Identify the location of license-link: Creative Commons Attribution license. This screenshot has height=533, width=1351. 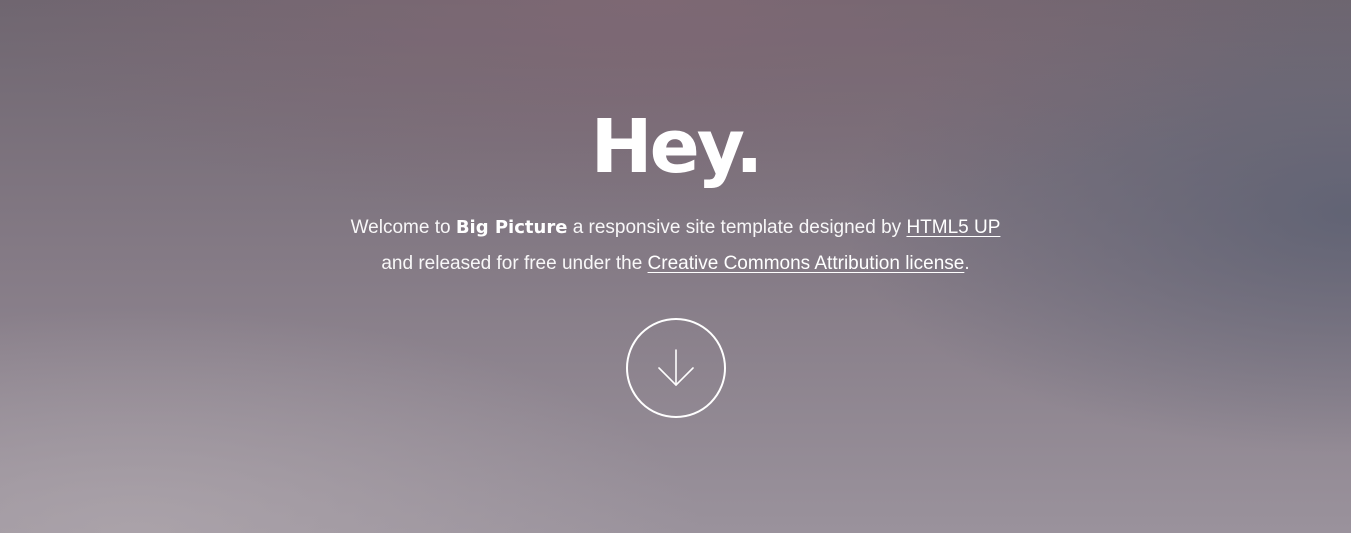
(806, 263).